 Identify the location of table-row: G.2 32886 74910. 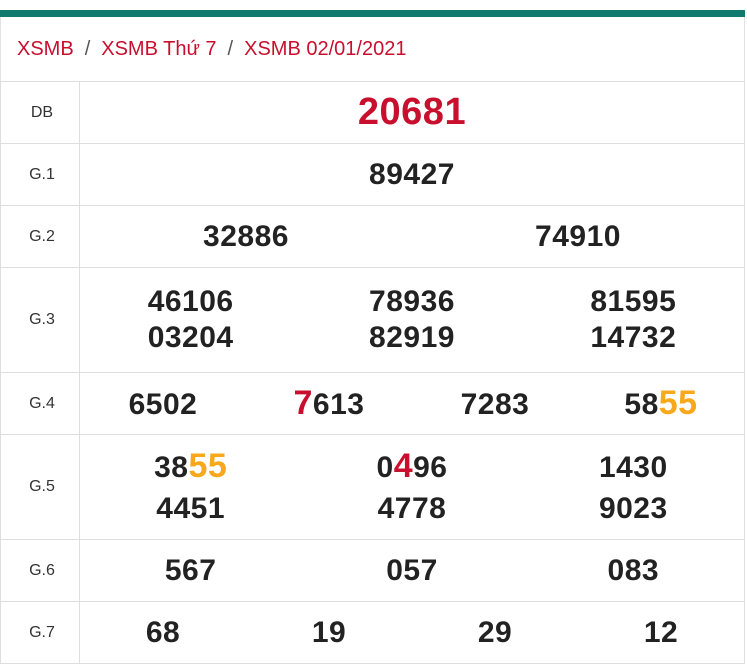
(372, 236).